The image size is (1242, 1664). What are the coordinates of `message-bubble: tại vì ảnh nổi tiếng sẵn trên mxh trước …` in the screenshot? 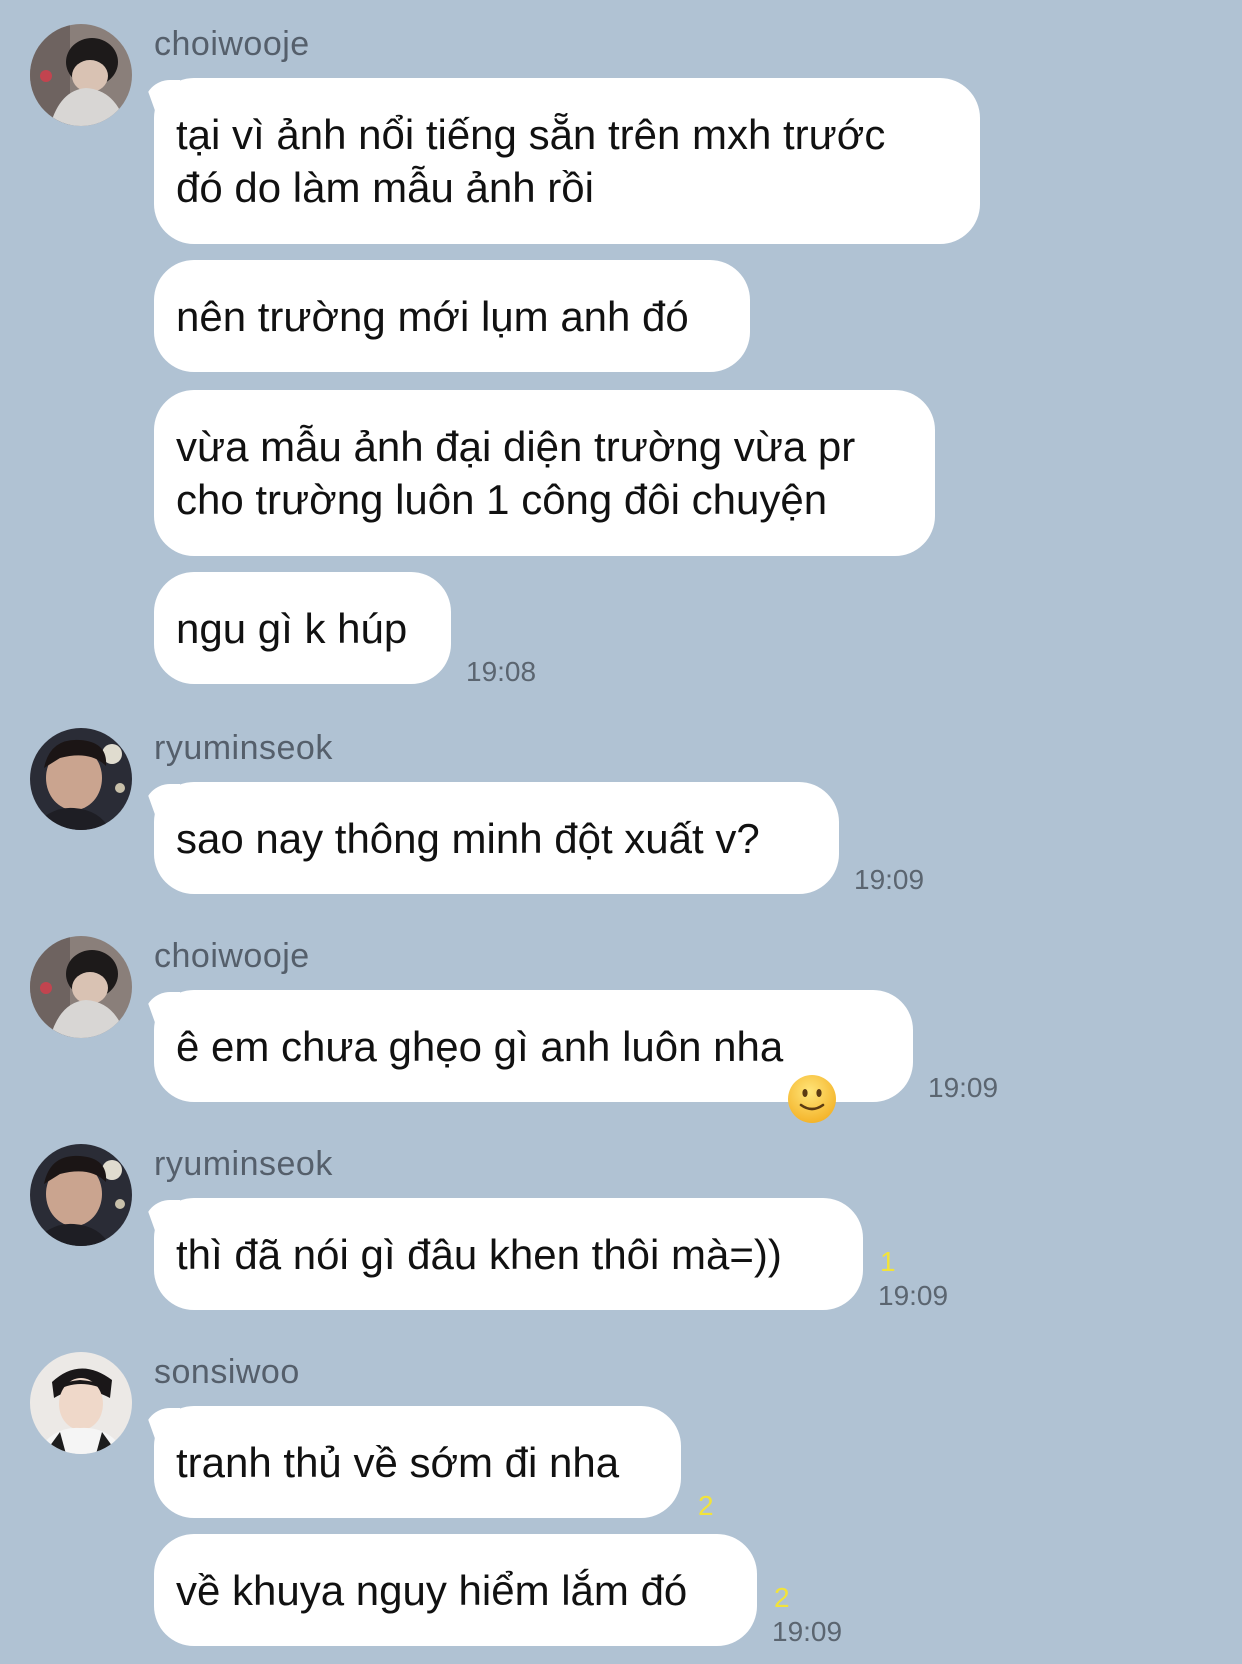 It's located at (567, 161).